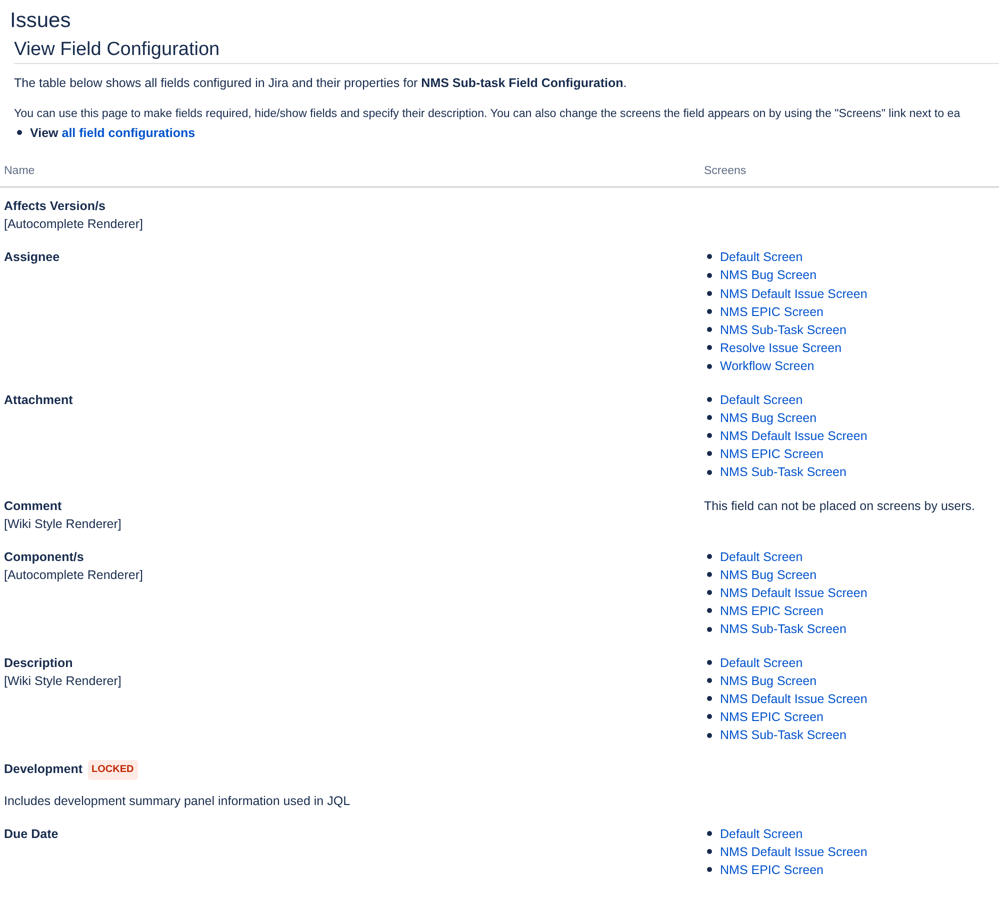 This screenshot has height=901, width=999. Describe the element at coordinates (781, 348) in the screenshot. I see `screen-link: Resolve Issue Screen` at that location.